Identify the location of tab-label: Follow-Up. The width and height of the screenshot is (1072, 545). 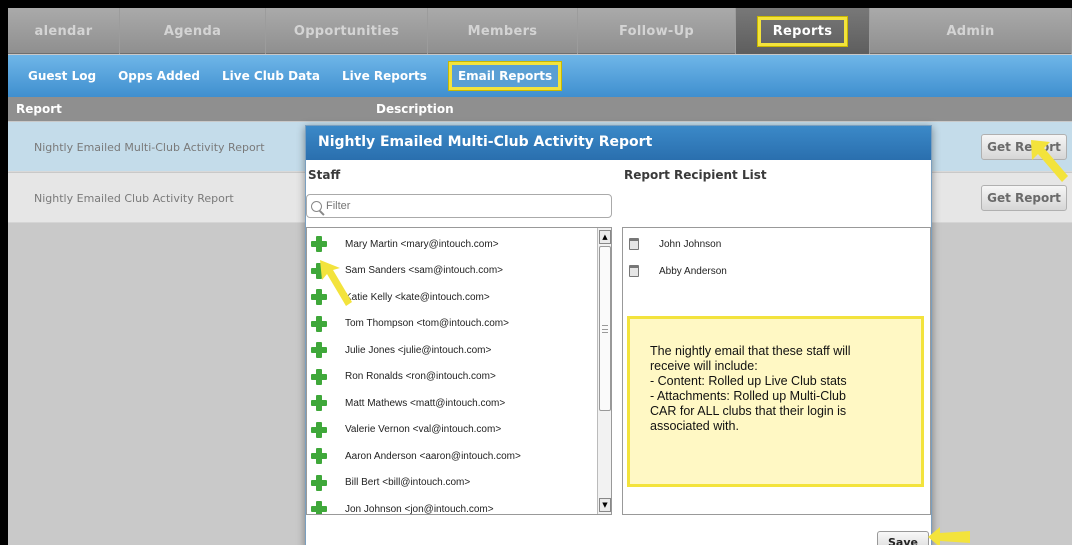
(656, 31).